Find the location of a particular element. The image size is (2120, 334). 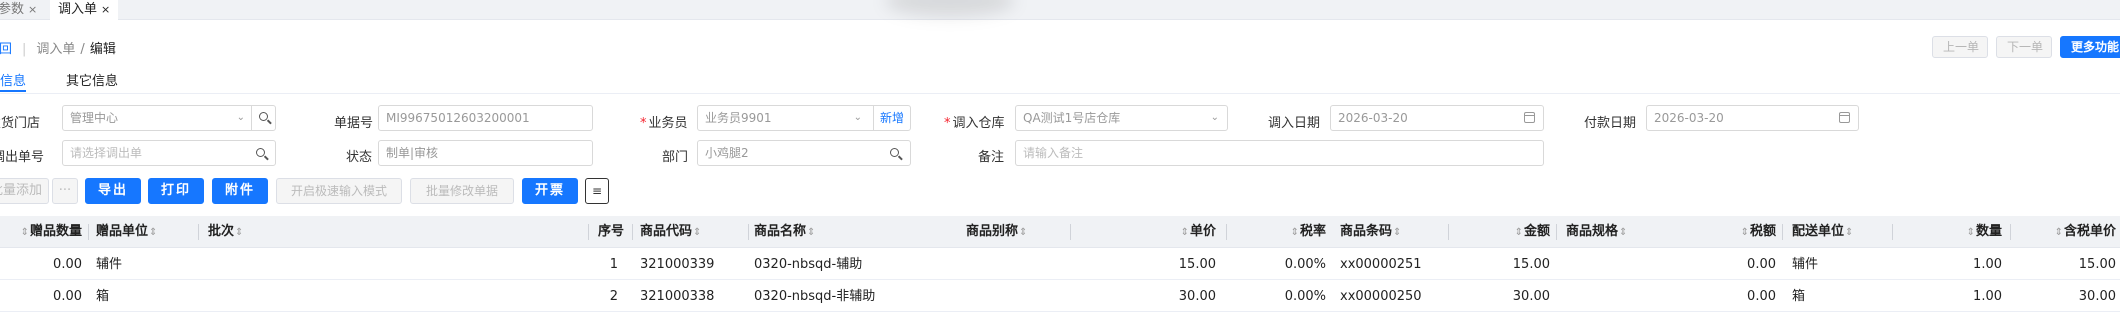

breadcrumb-current: 编辑 is located at coordinates (102, 49).